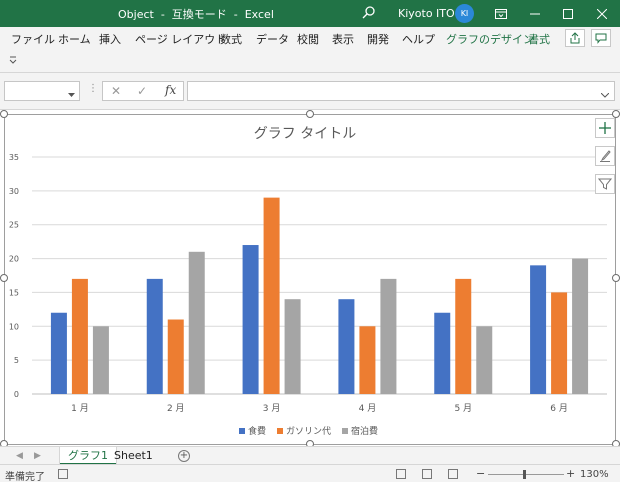 The width and height of the screenshot is (620, 482). Describe the element at coordinates (37, 456) in the screenshot. I see `scroll-right-icon: ▶` at that location.